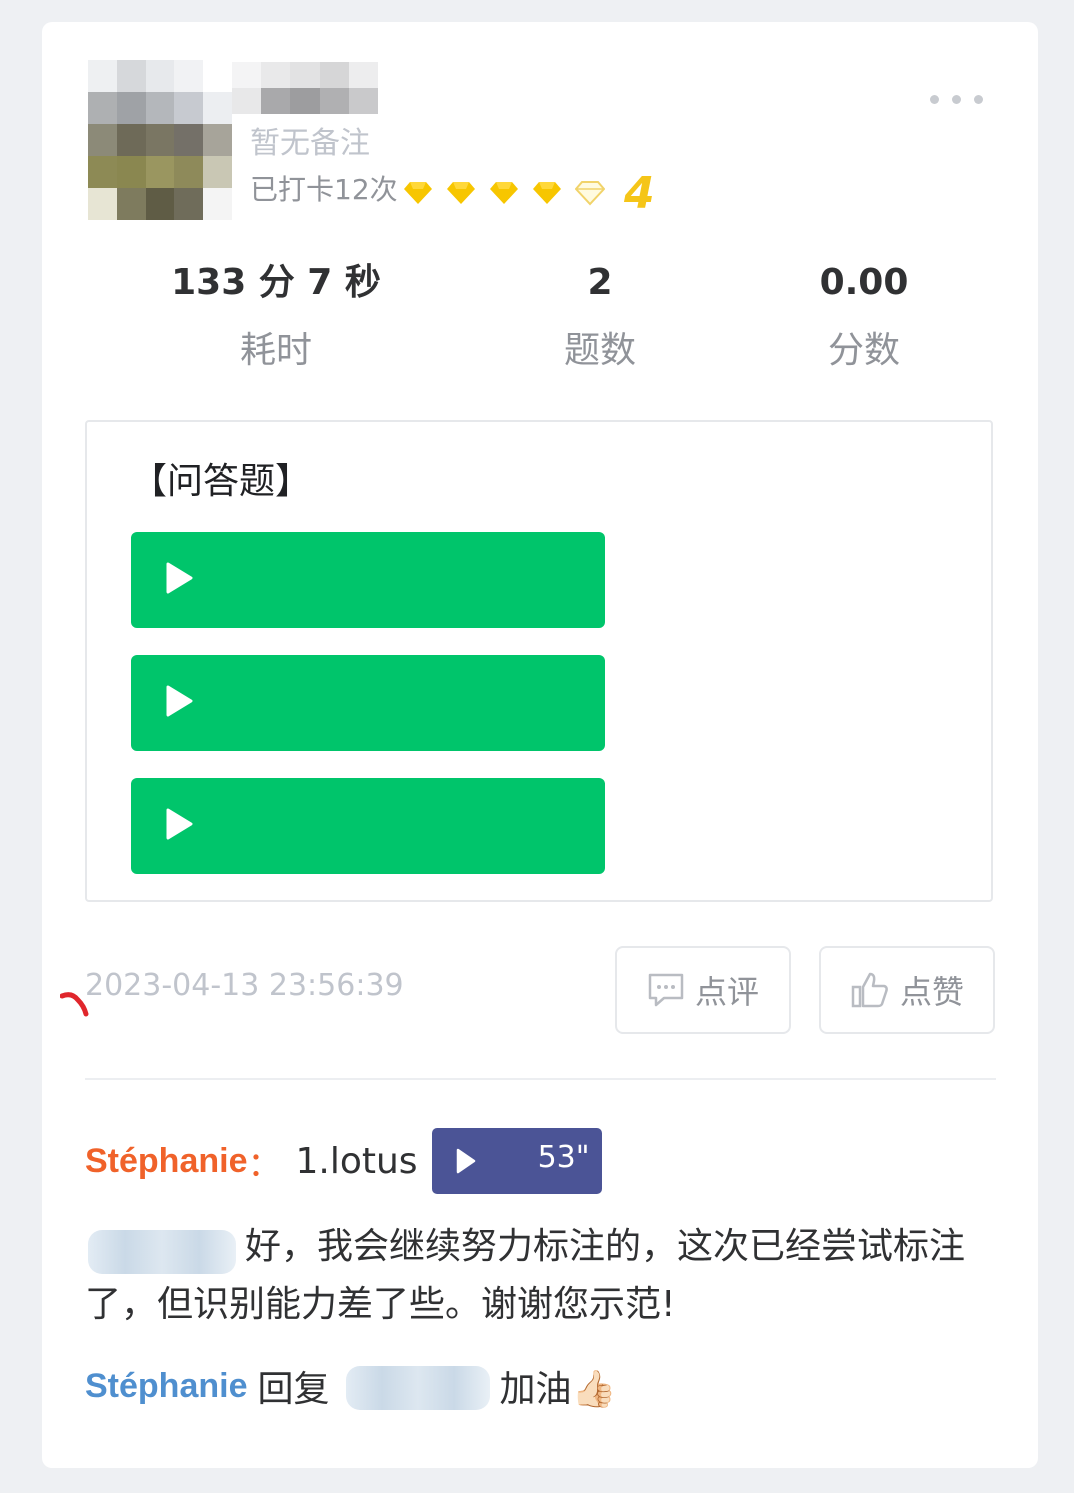 The image size is (1074, 1493). I want to click on stat-label: 分数, so click(863, 350).